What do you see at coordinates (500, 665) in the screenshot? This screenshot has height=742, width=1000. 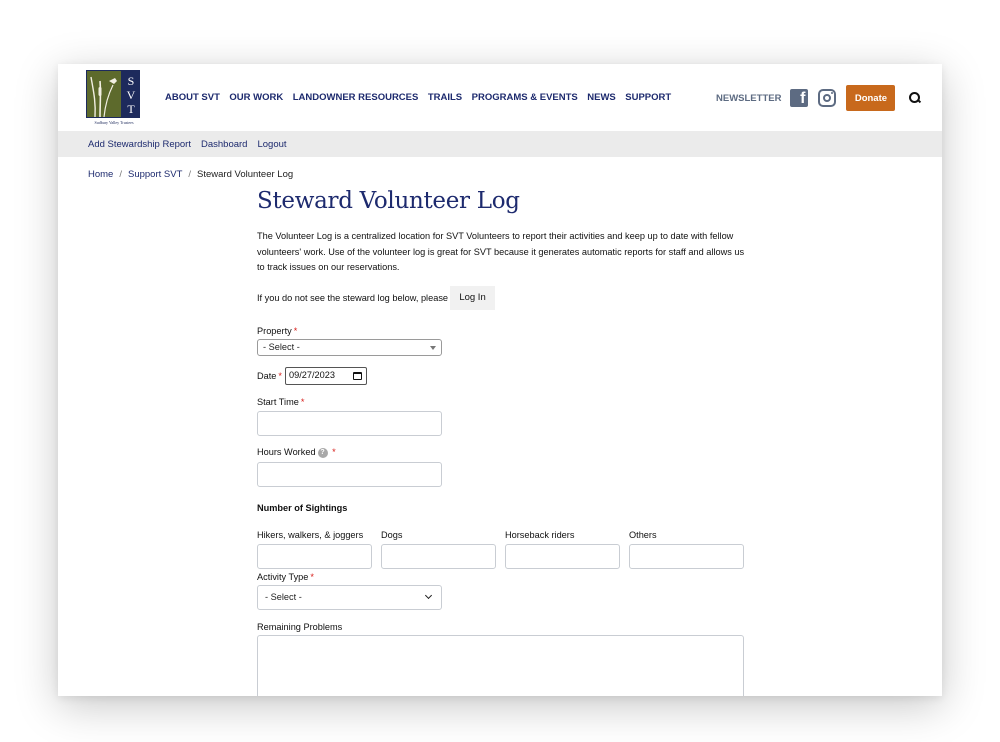 I see `remaining-problems-textarea` at bounding box center [500, 665].